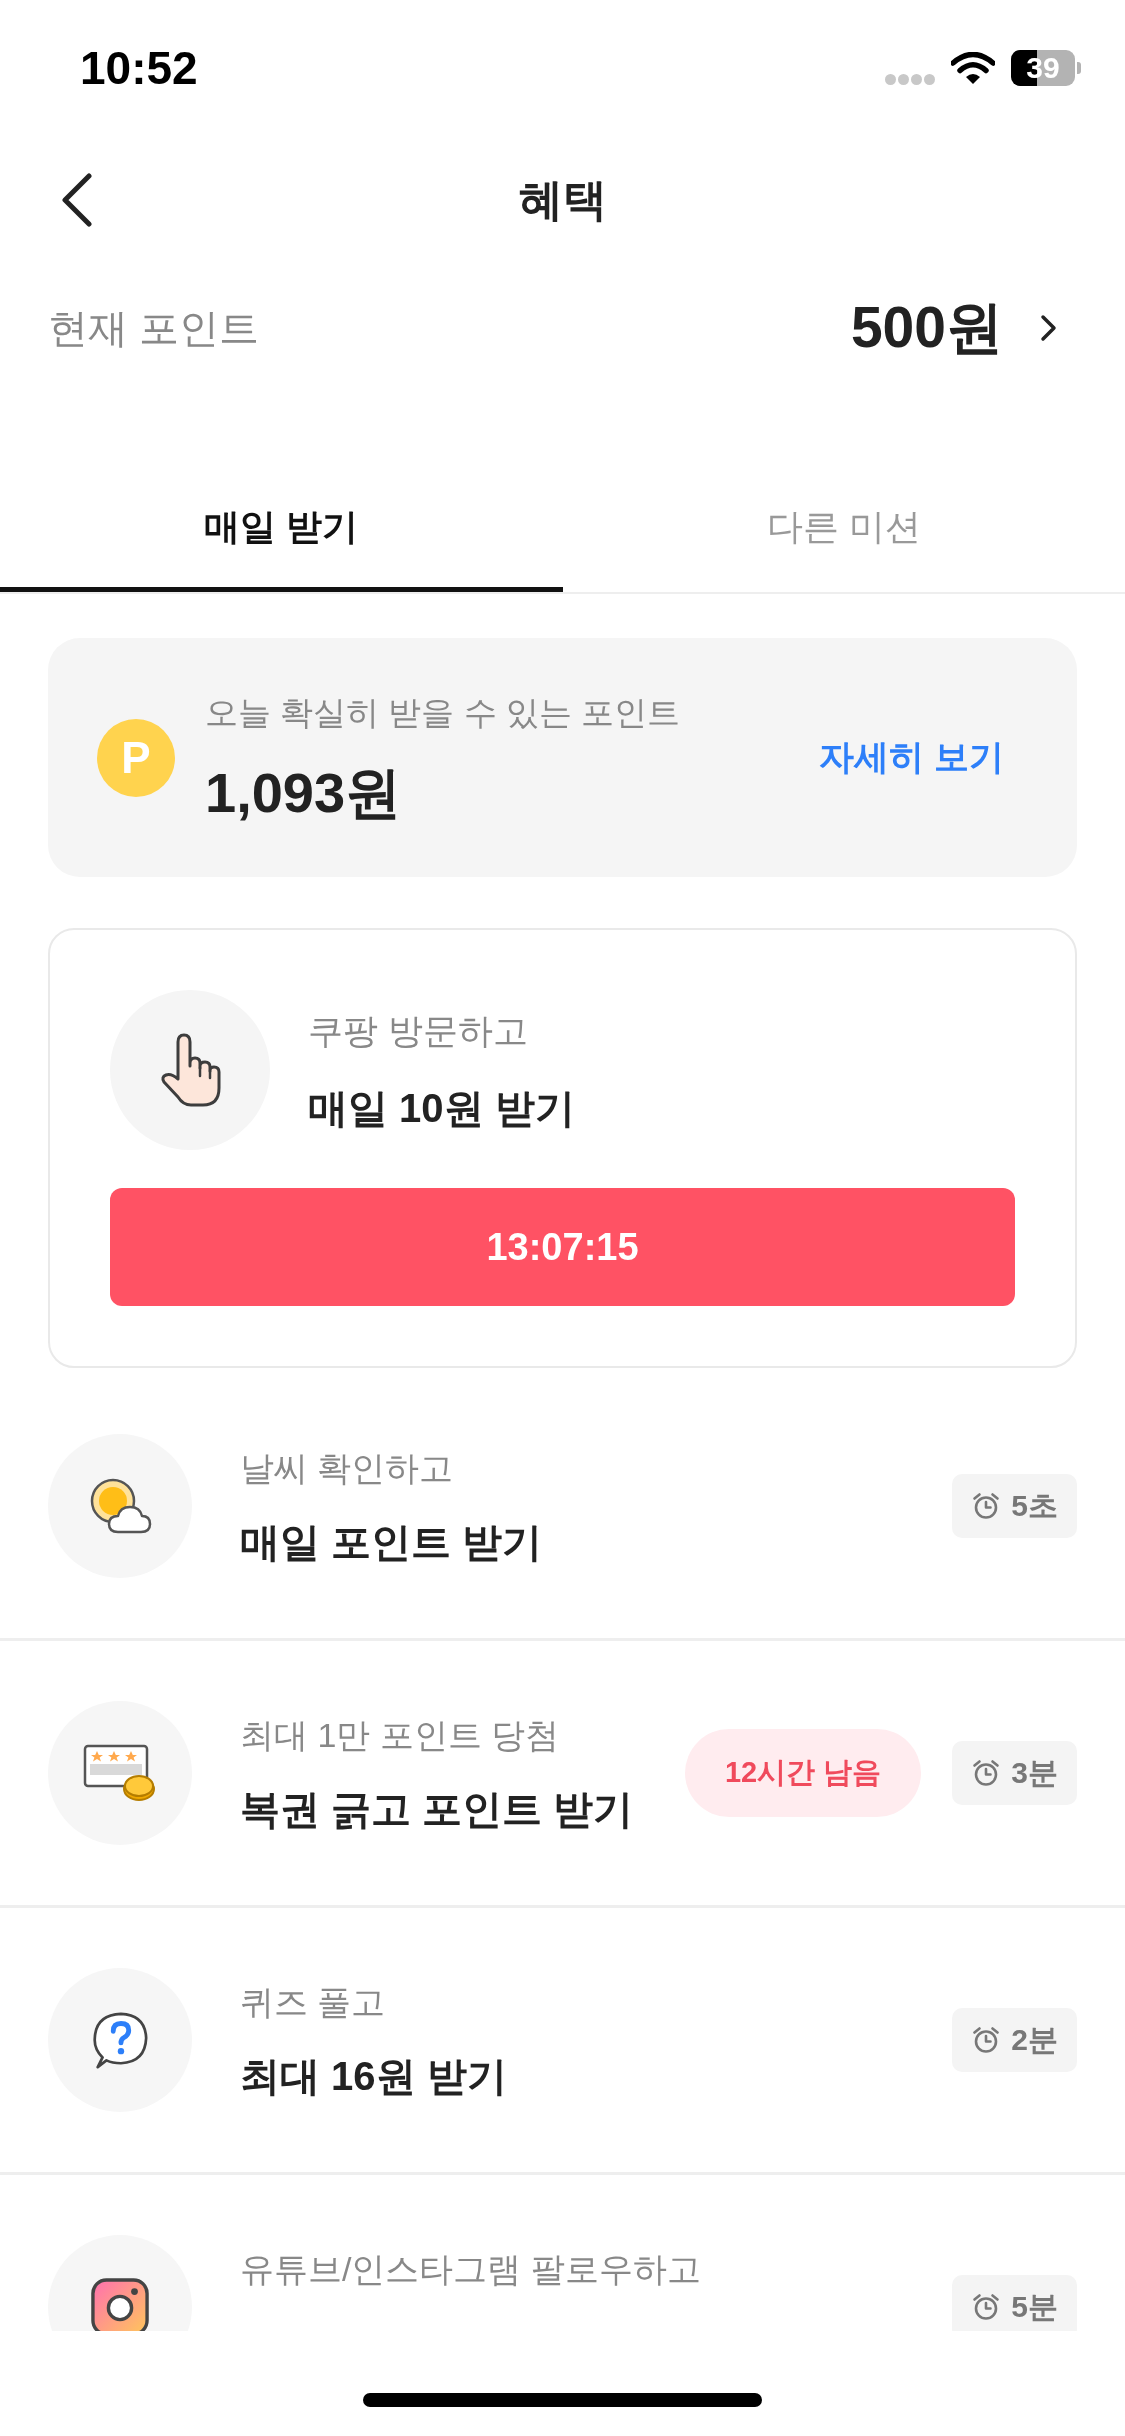  Describe the element at coordinates (136, 757) in the screenshot. I see `point-coin: P` at that location.